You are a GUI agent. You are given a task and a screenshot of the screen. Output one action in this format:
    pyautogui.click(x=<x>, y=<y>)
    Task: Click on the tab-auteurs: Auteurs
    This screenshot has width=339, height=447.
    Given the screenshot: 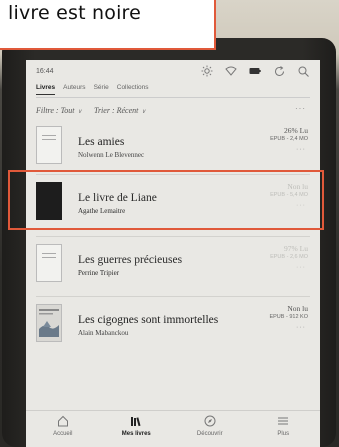 What is the action you would take?
    pyautogui.click(x=74, y=89)
    